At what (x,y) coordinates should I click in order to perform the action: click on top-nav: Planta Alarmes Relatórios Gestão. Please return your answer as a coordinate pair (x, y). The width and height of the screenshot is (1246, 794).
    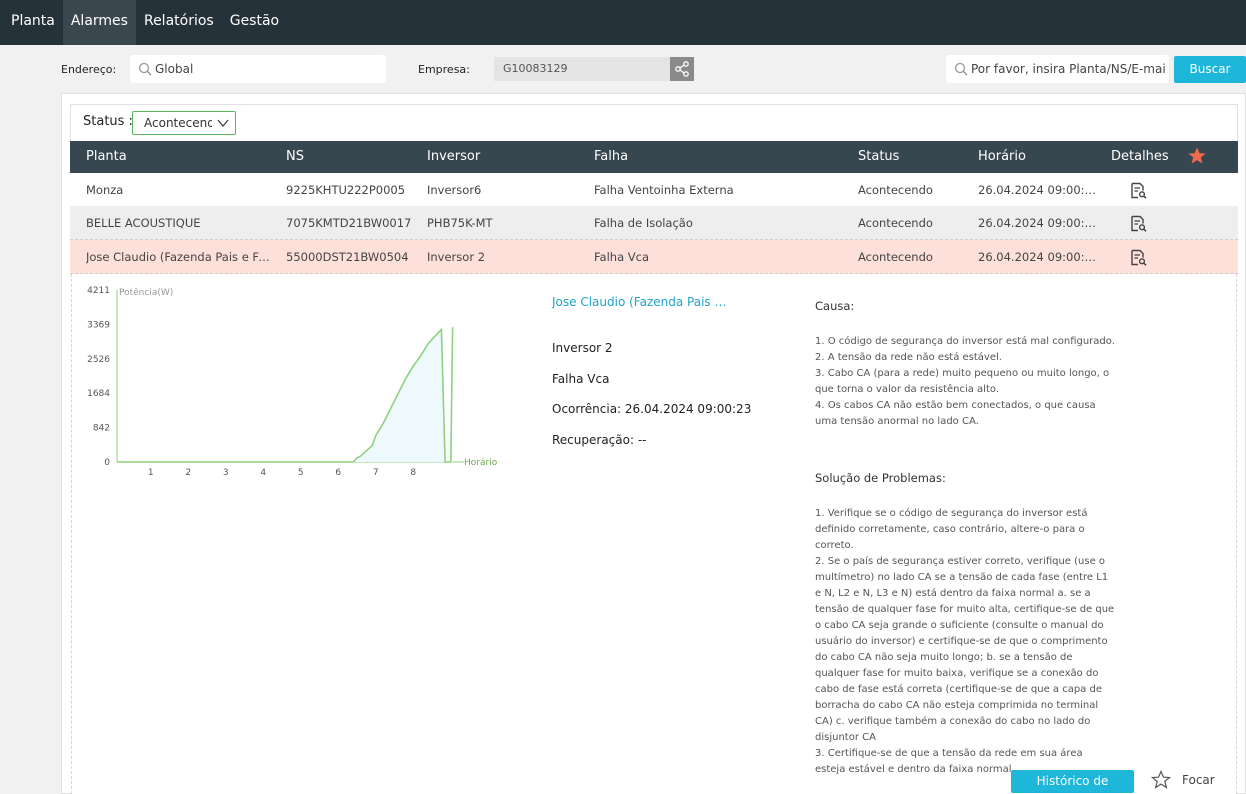
    Looking at the image, I should click on (623, 22).